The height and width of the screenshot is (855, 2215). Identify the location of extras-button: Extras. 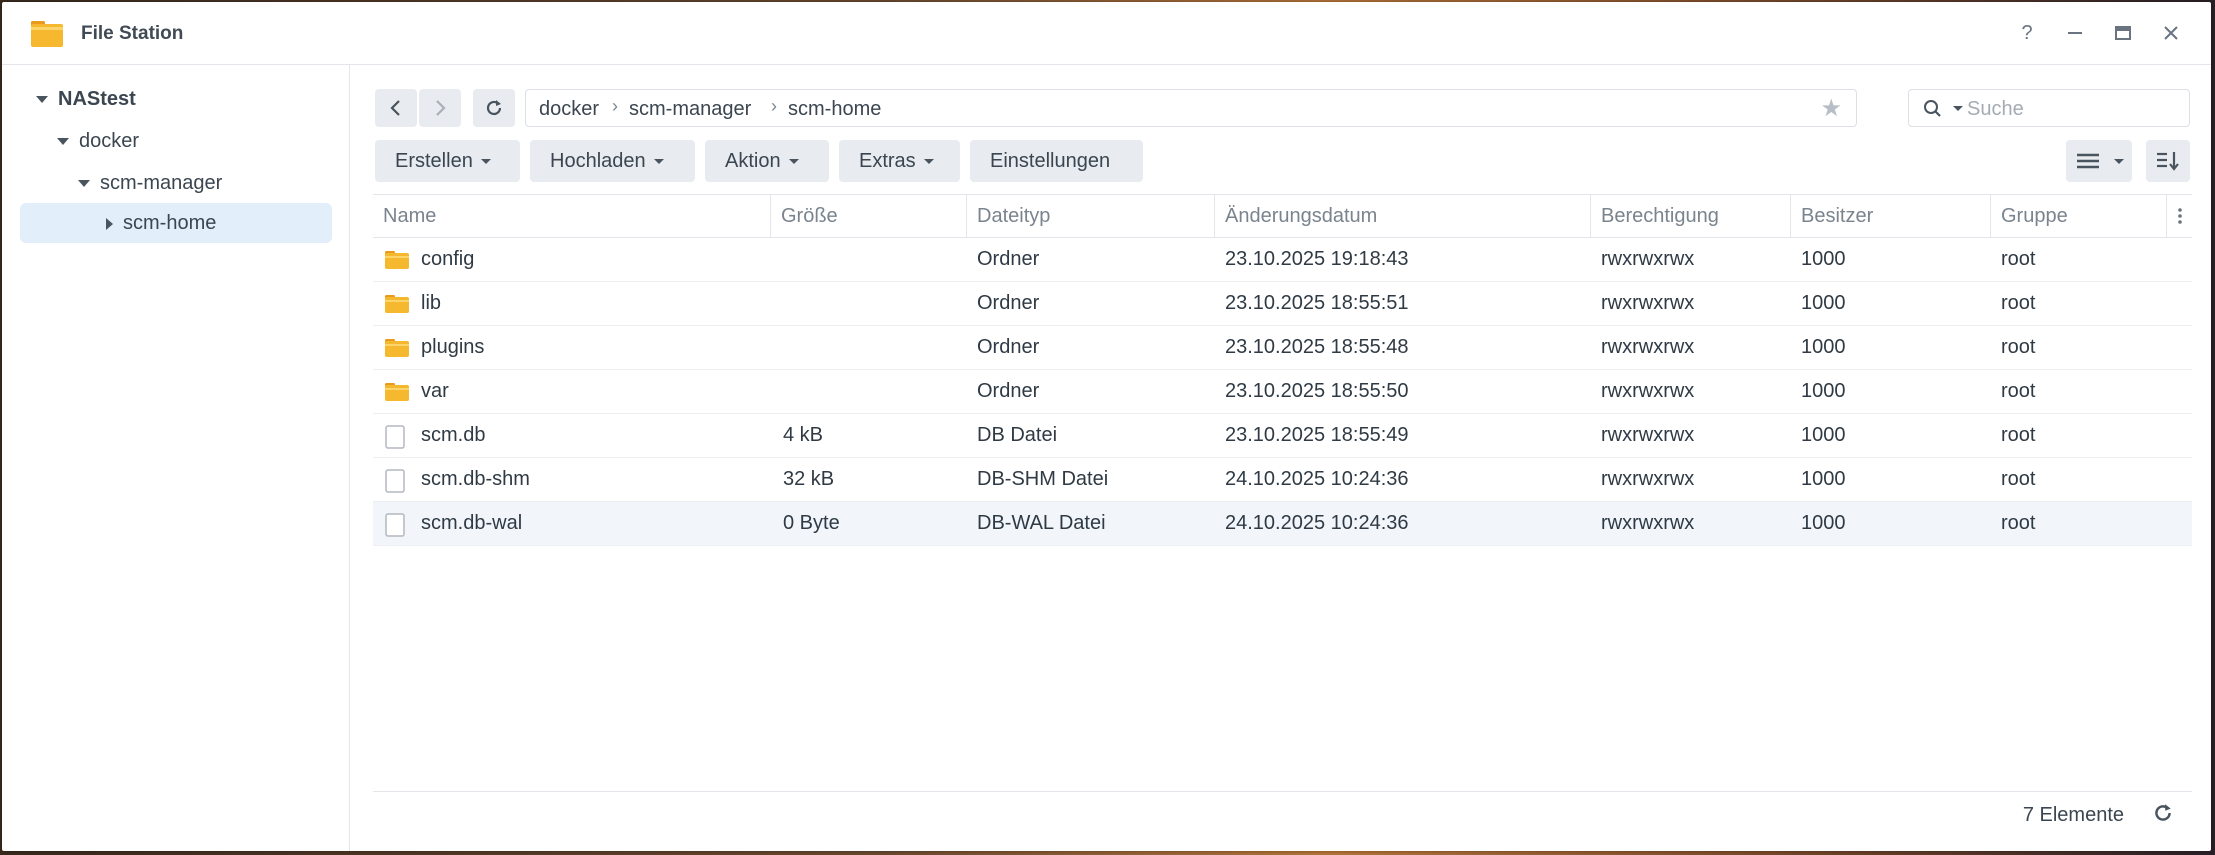
(899, 161).